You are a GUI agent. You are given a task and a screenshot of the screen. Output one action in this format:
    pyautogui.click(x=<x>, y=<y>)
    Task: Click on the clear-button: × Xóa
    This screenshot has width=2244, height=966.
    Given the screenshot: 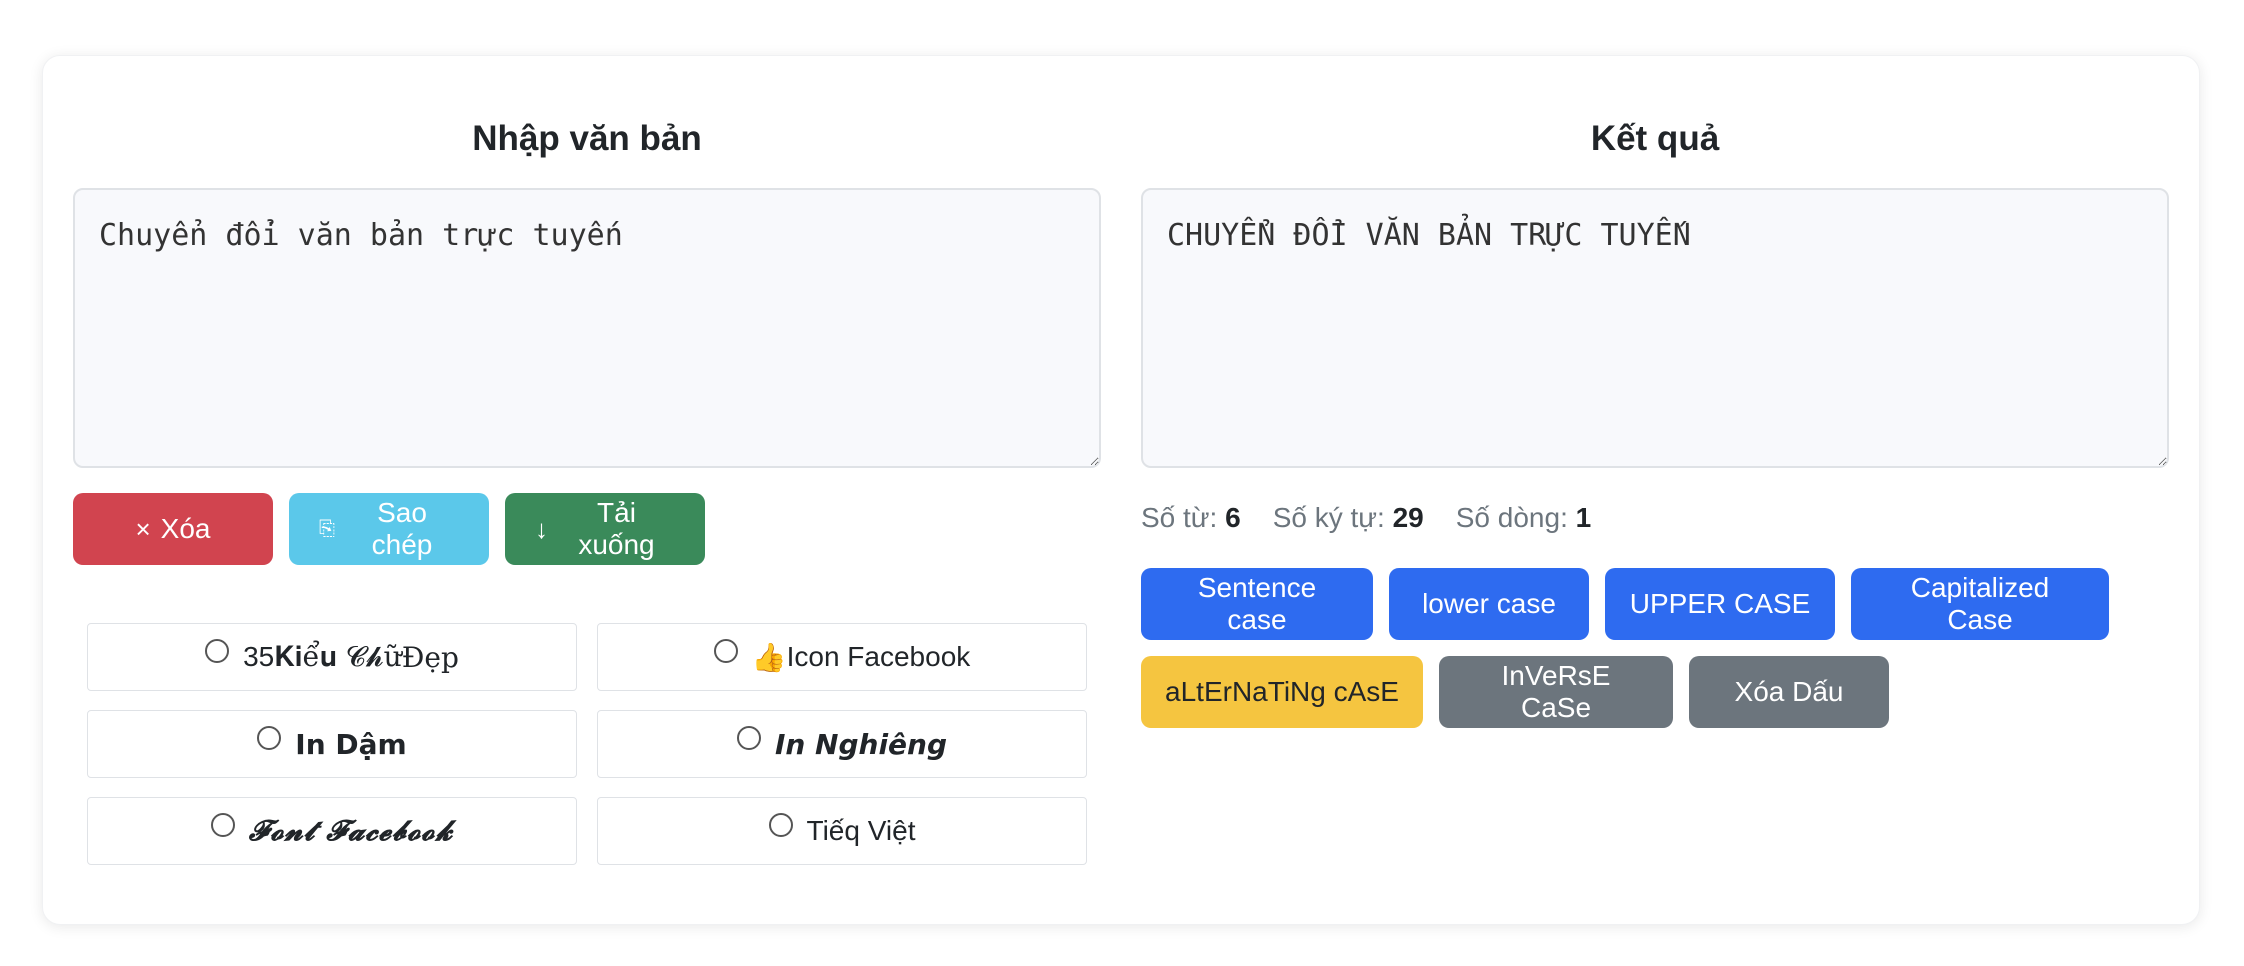 What is the action you would take?
    pyautogui.click(x=173, y=529)
    